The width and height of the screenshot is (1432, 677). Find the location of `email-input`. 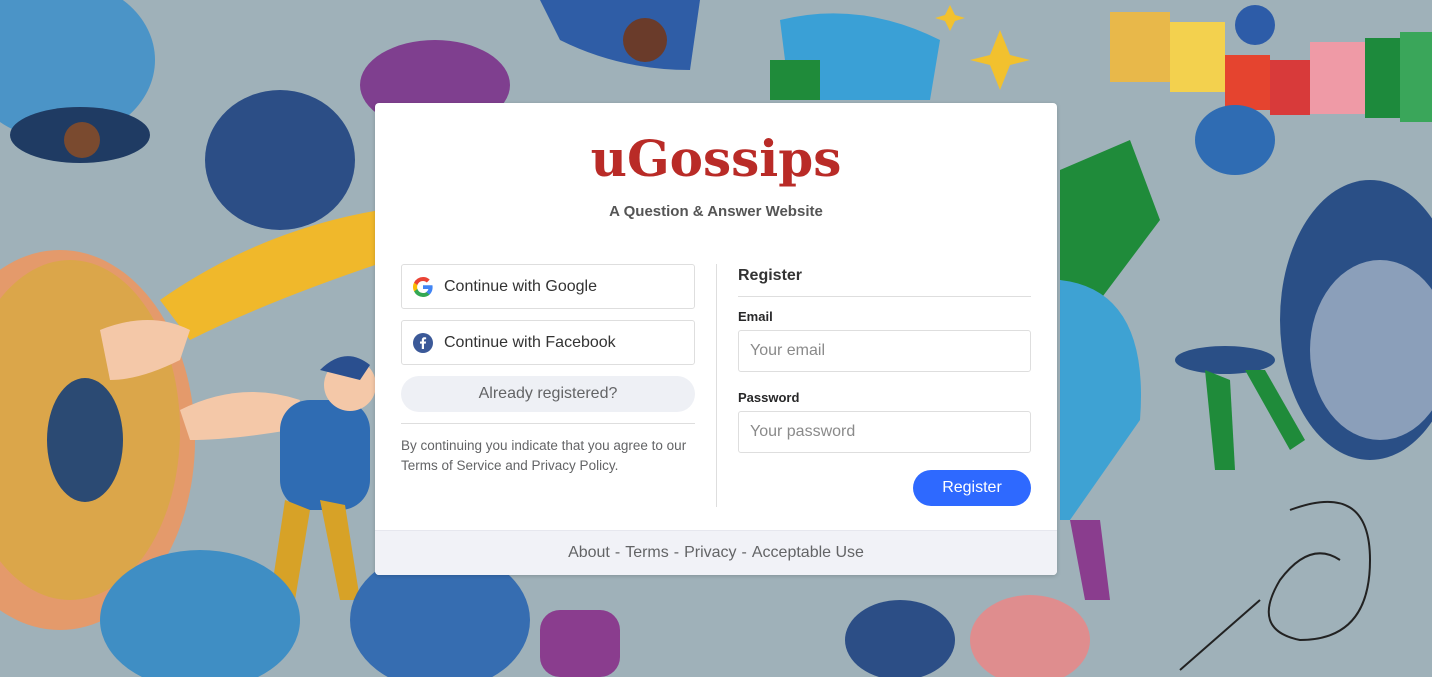

email-input is located at coordinates (884, 351).